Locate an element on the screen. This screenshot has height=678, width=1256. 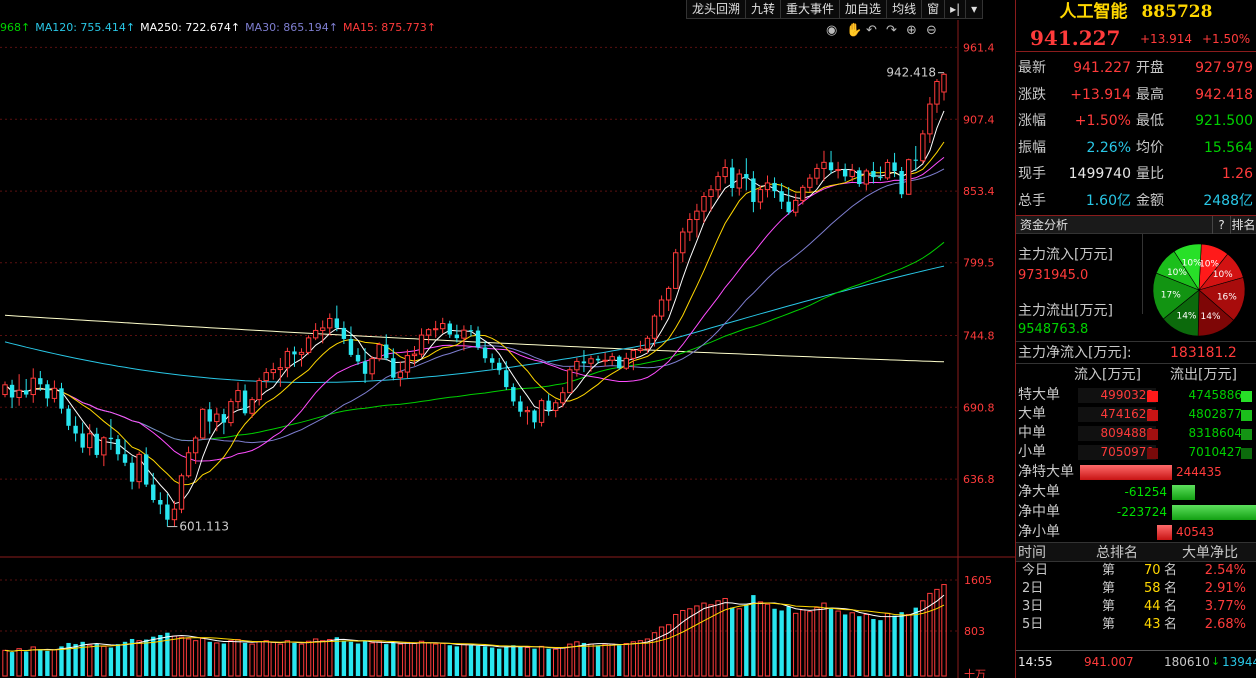
quote-label: 涨跌 is located at coordinates (1032, 94).